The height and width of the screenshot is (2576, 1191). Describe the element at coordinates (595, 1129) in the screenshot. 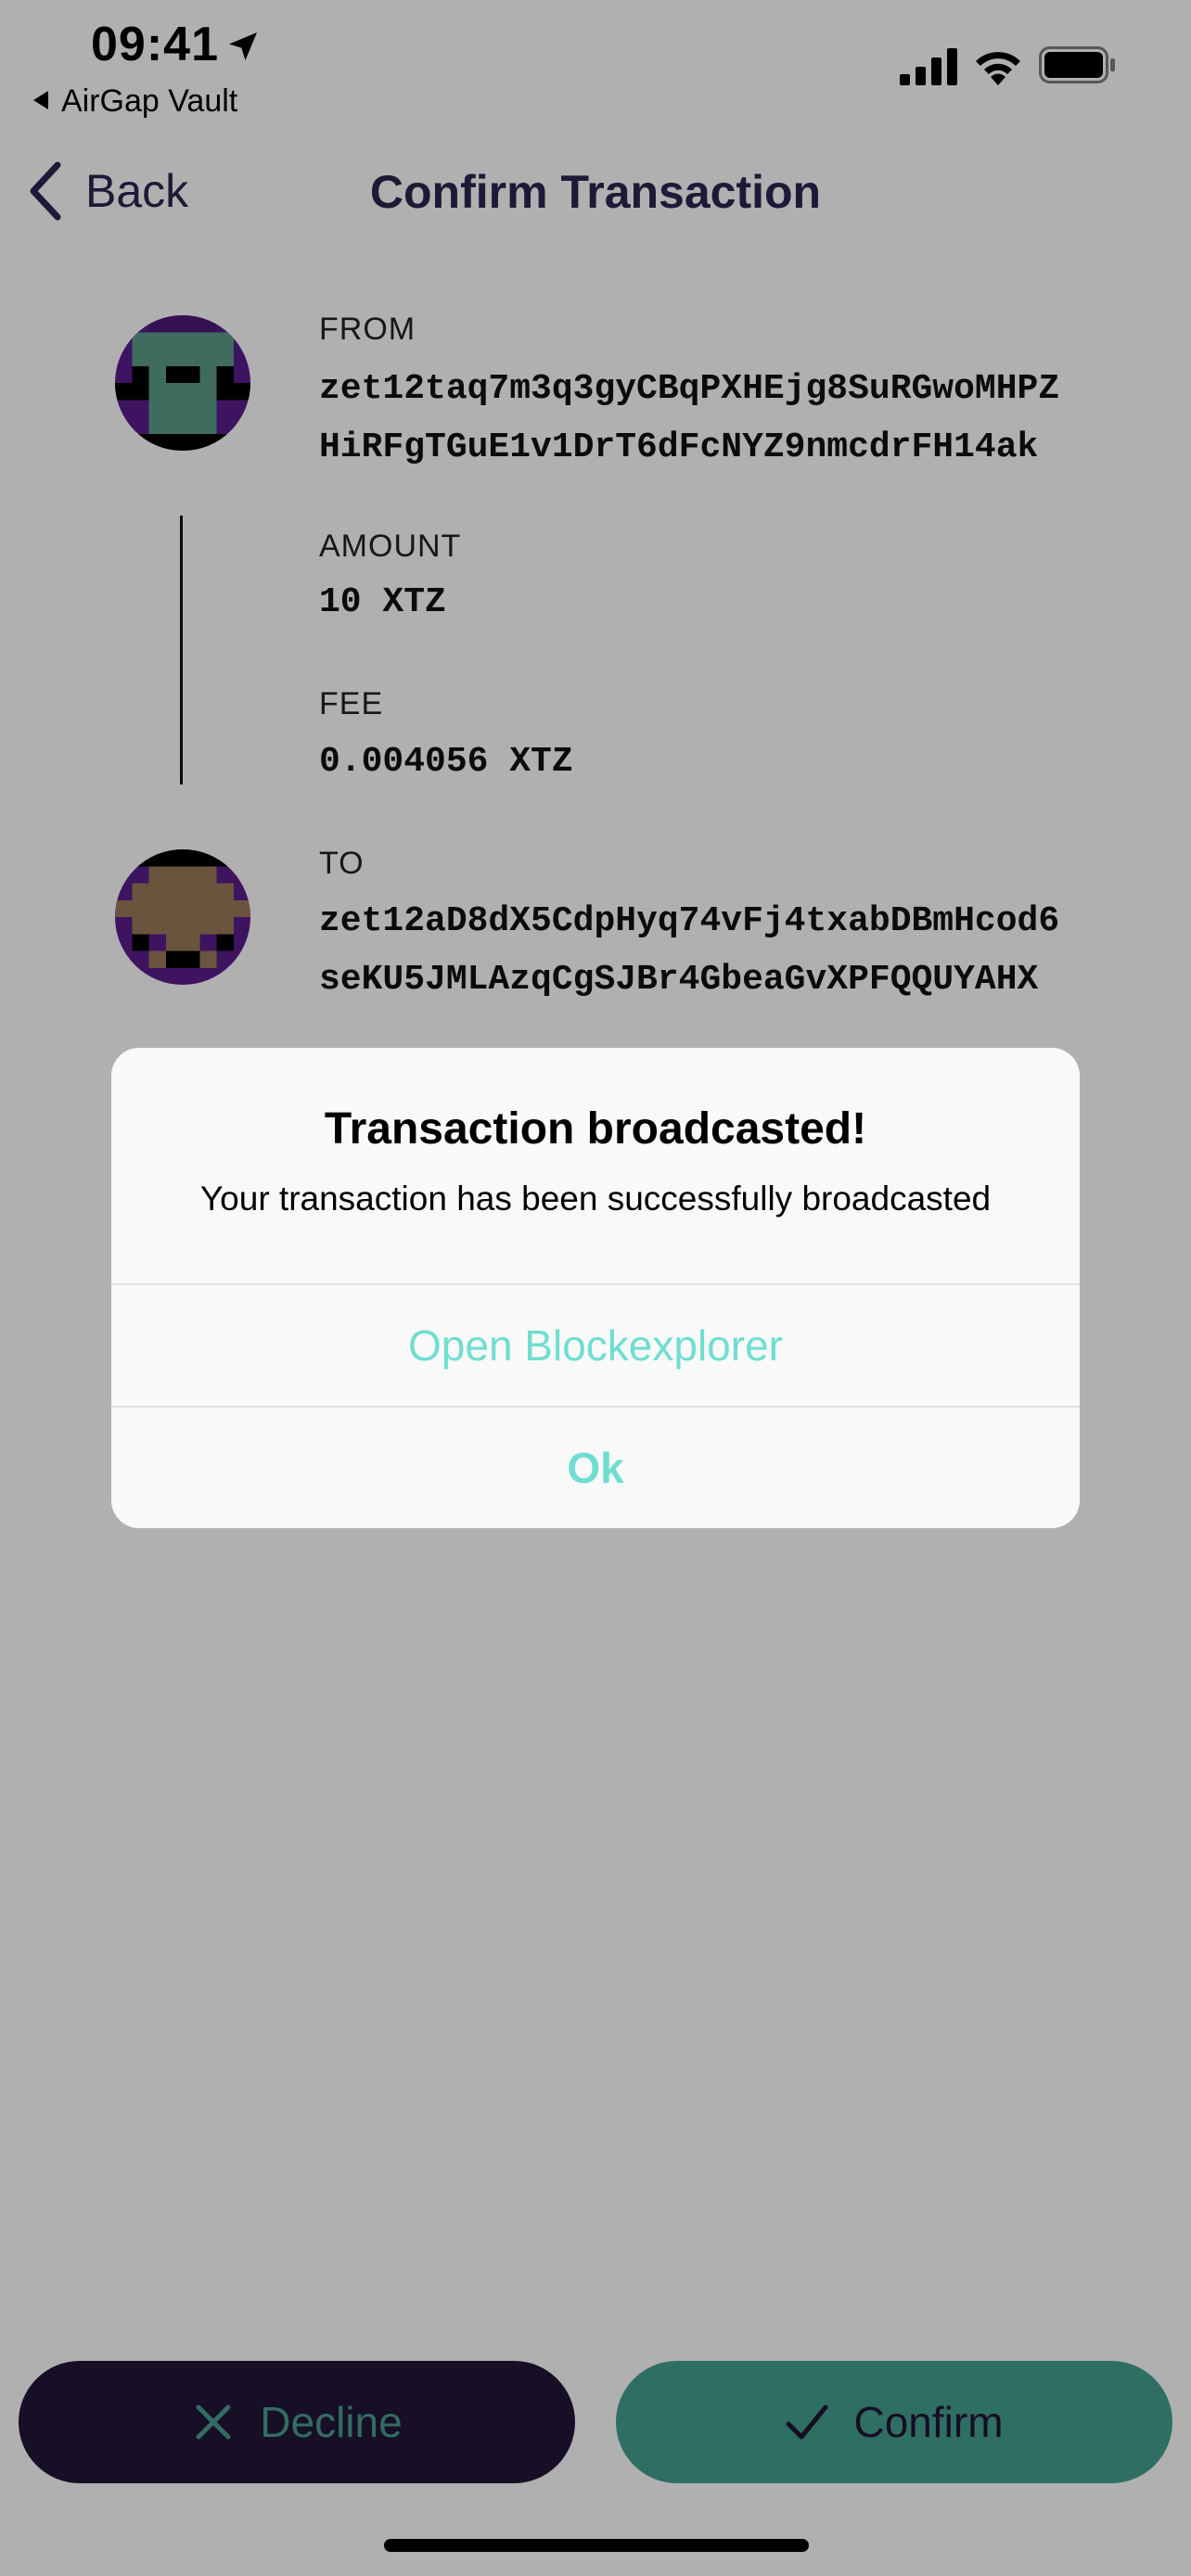

I see `alert-title: Transaction broadcasted!` at that location.